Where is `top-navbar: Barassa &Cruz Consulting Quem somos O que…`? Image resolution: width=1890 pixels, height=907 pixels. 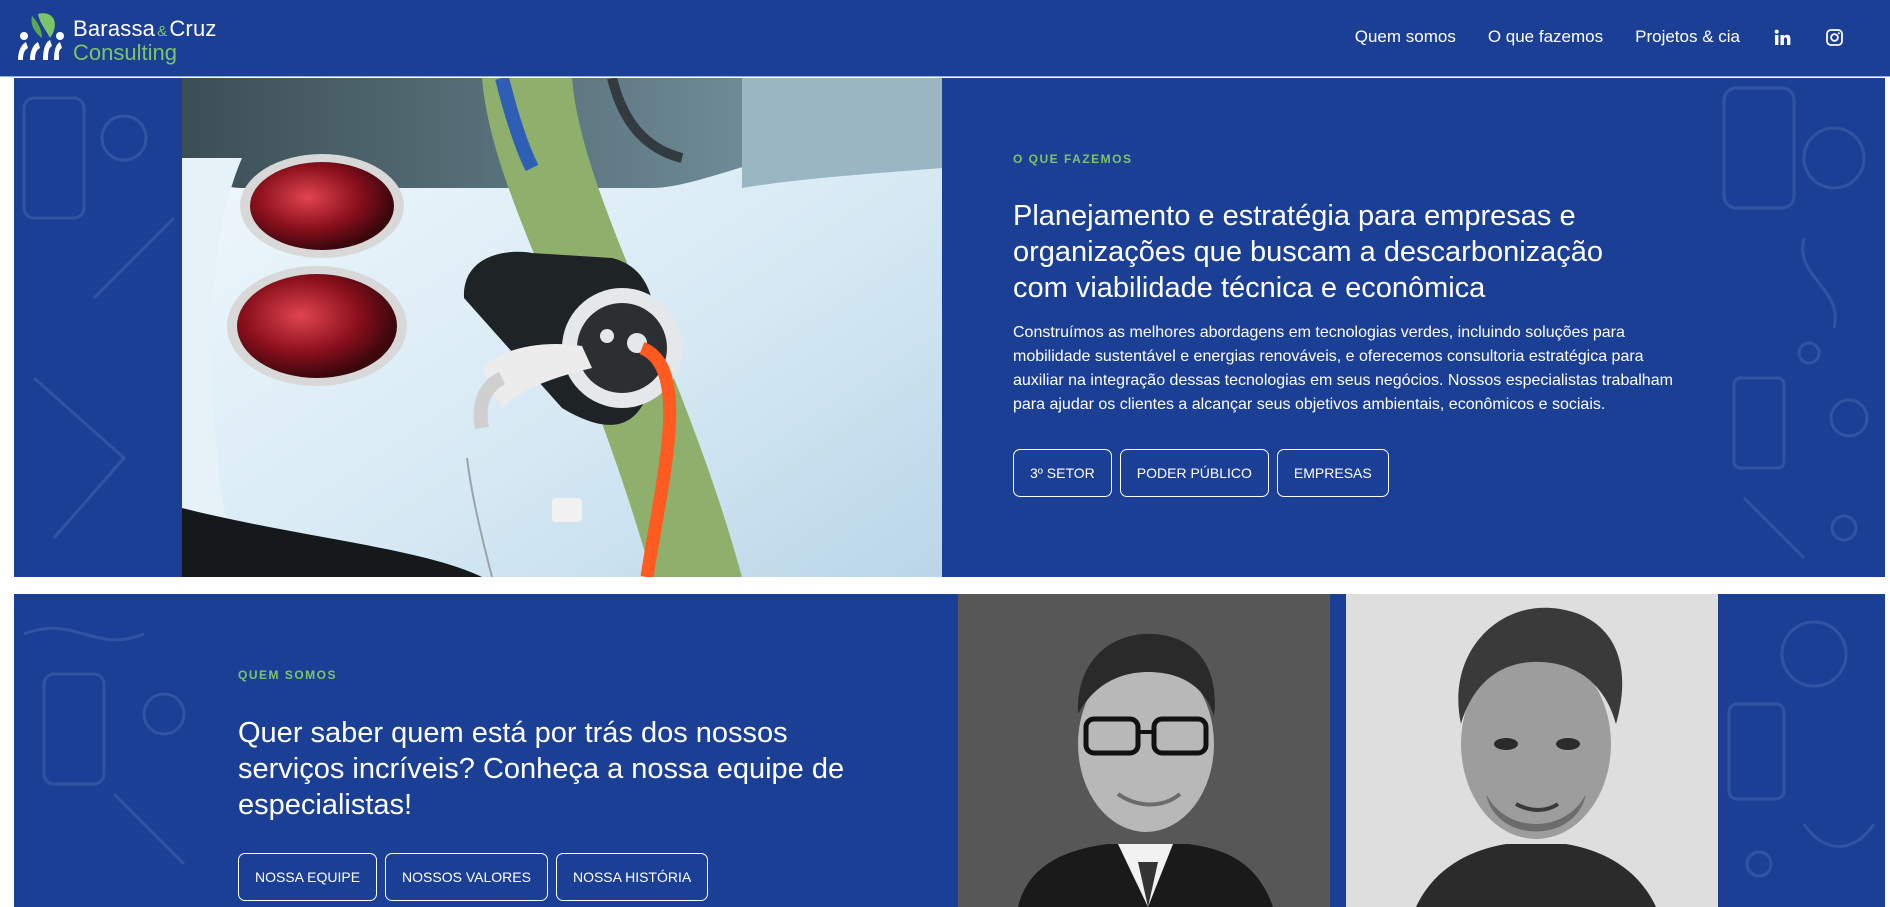 top-navbar: Barassa &Cruz Consulting Quem somos O que… is located at coordinates (945, 38).